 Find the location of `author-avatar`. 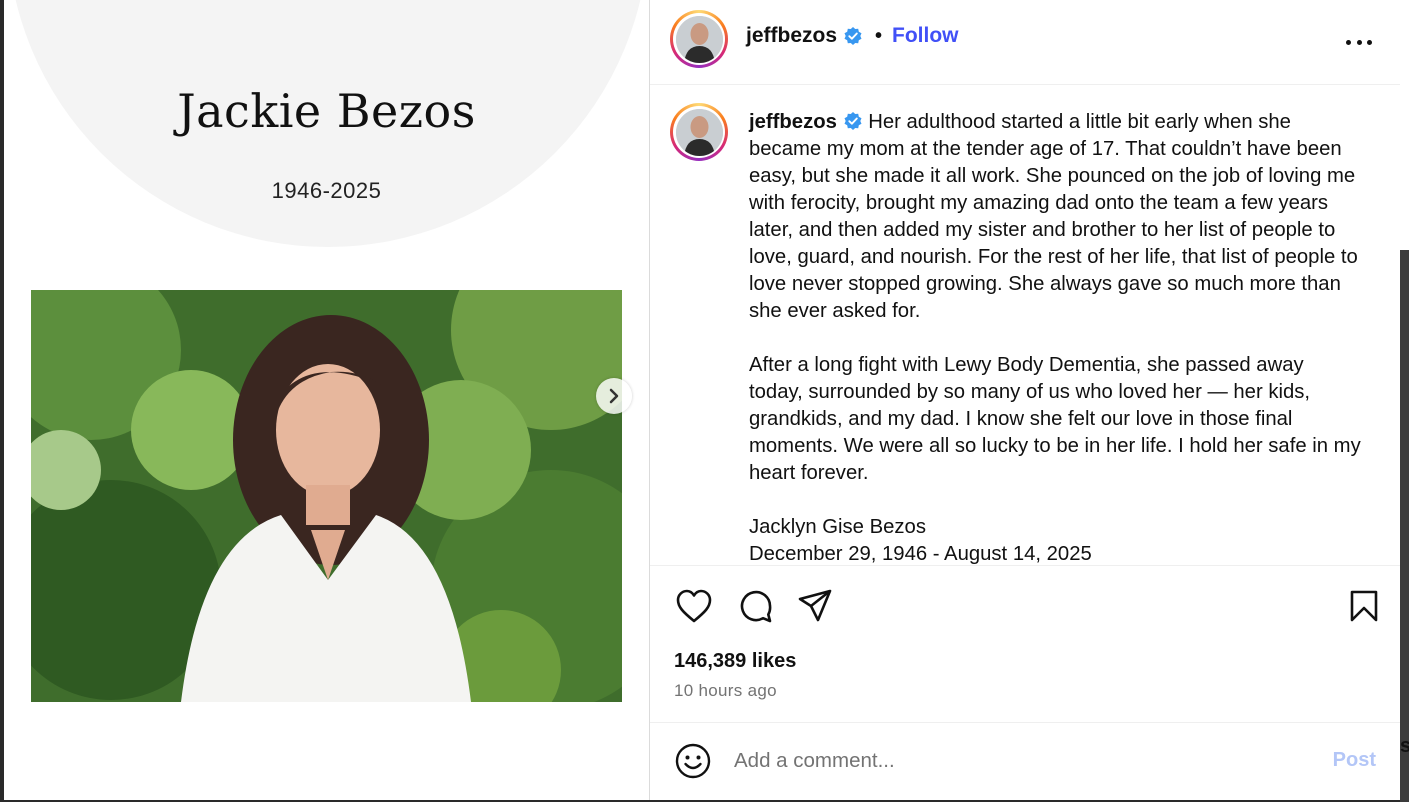

author-avatar is located at coordinates (699, 39).